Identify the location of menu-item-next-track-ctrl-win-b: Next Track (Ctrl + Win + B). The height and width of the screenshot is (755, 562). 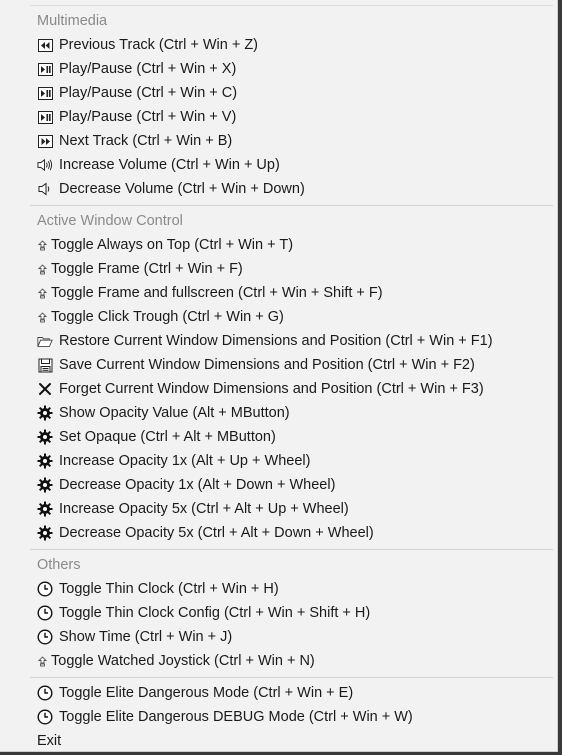
(278, 141).